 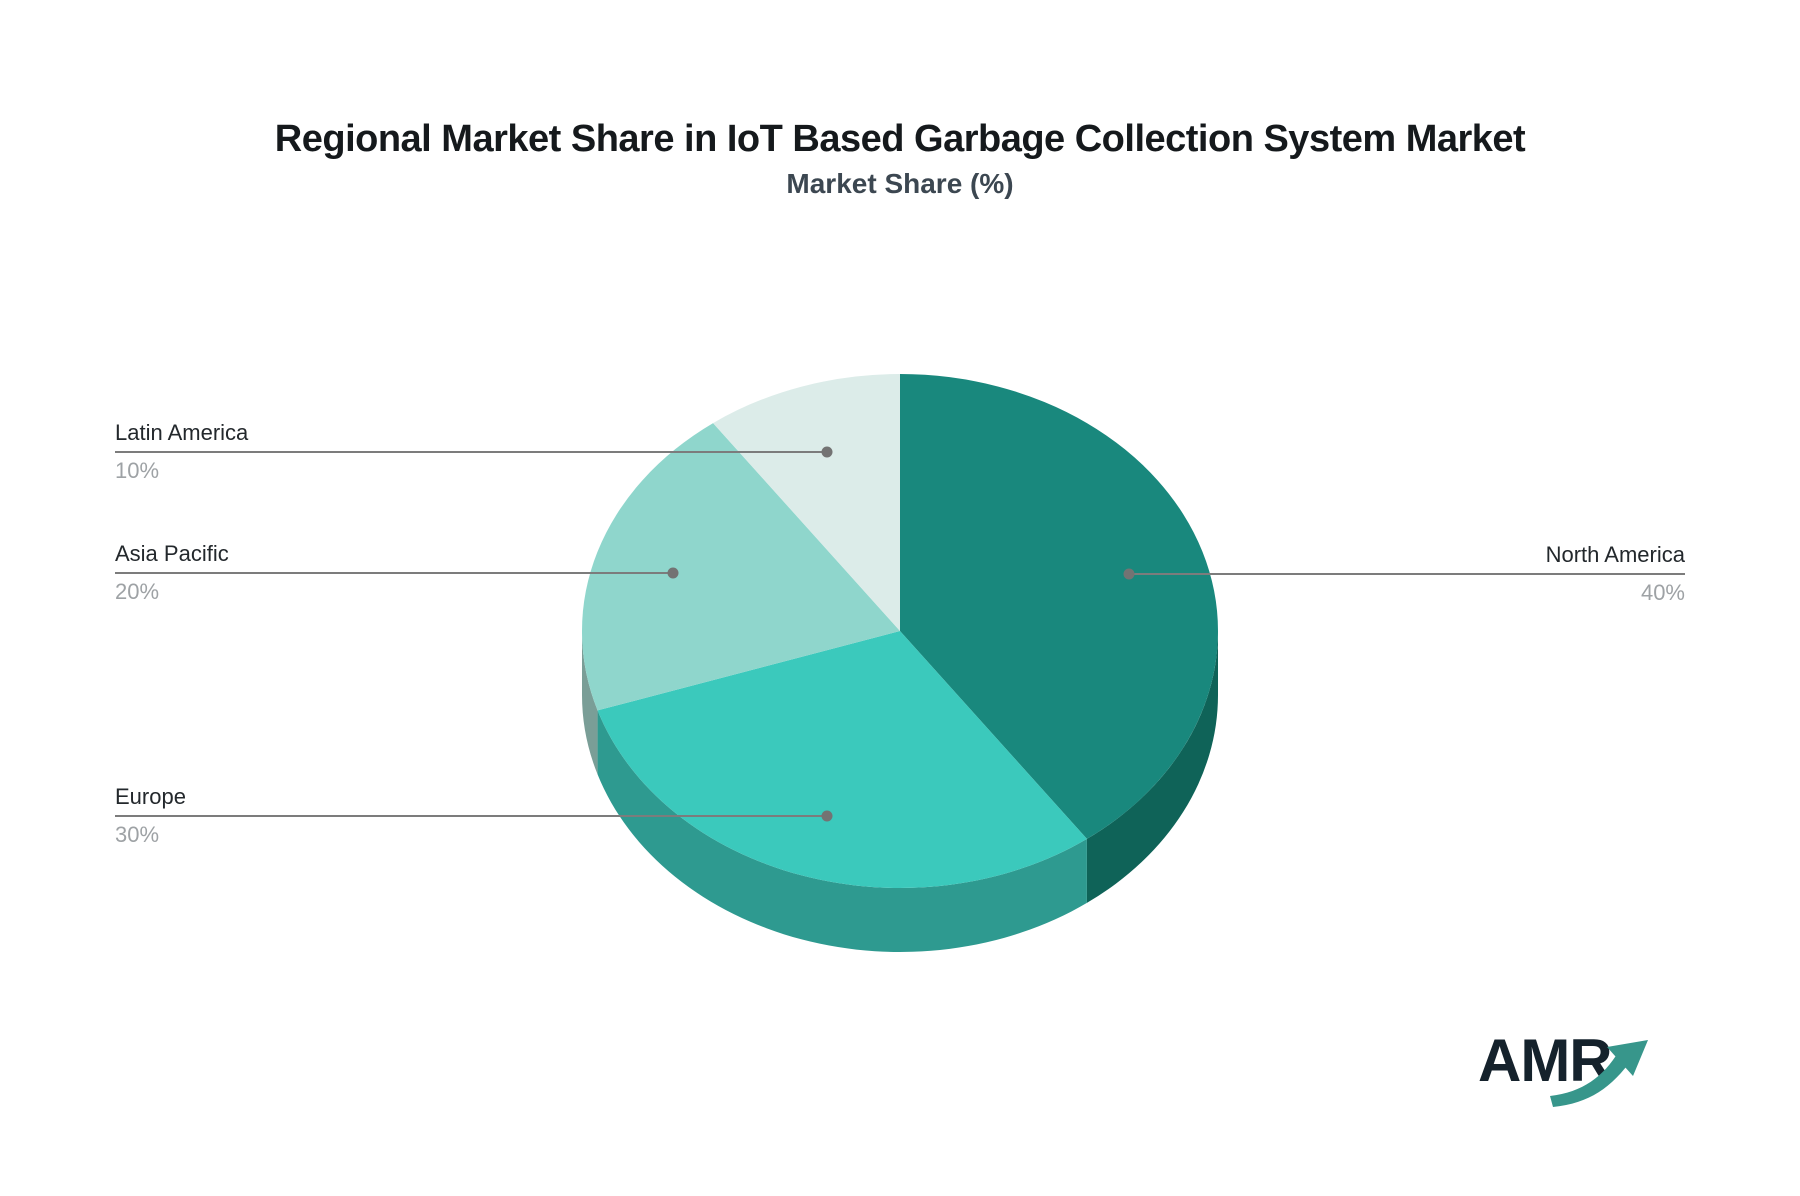 What do you see at coordinates (137, 591) in the screenshot?
I see `callout-value-asia-pacific: 20%` at bounding box center [137, 591].